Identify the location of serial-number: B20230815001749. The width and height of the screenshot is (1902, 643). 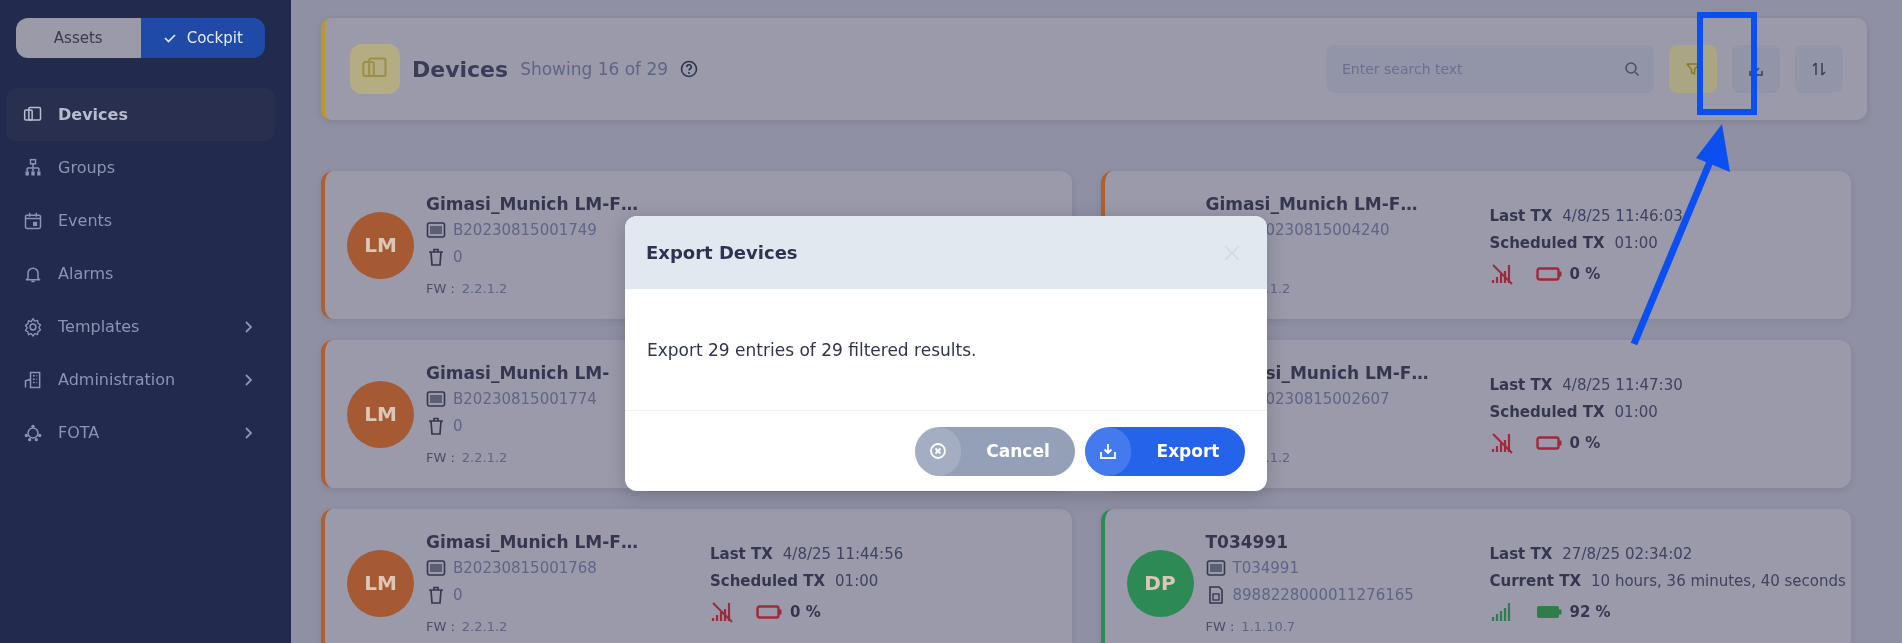
(525, 230).